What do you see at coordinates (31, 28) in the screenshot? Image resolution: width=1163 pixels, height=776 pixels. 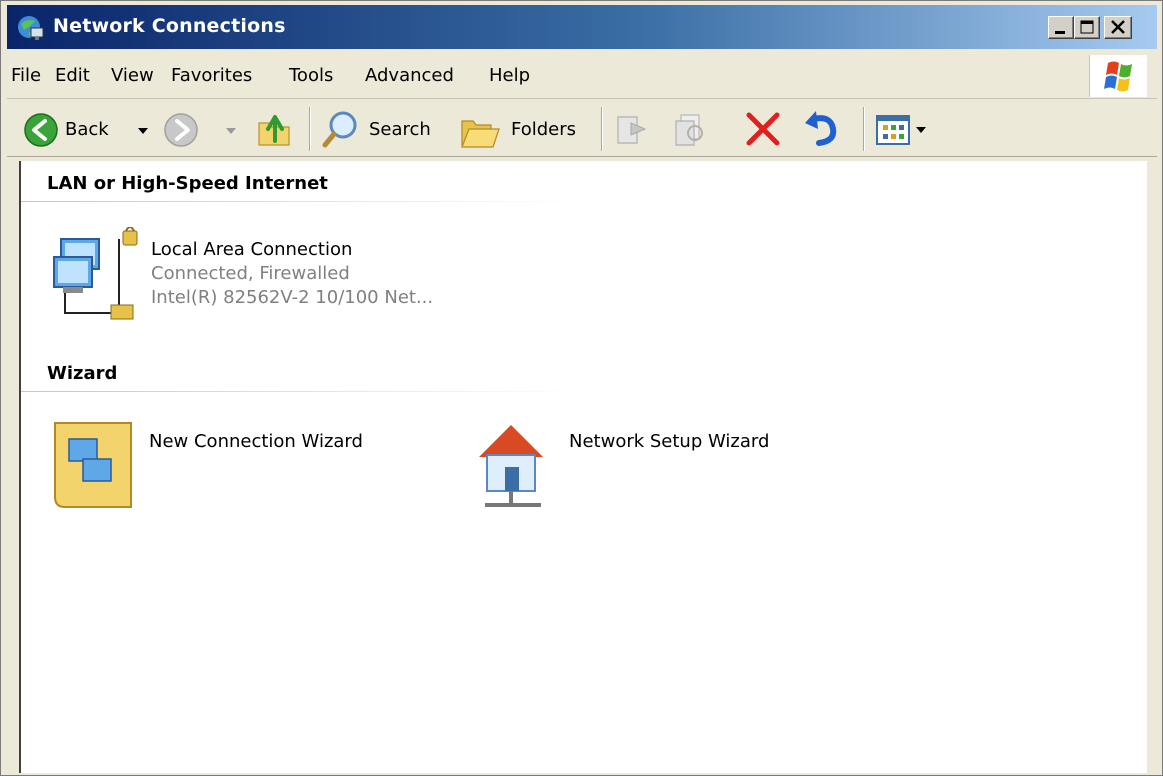 I see `network-connections-icon` at bounding box center [31, 28].